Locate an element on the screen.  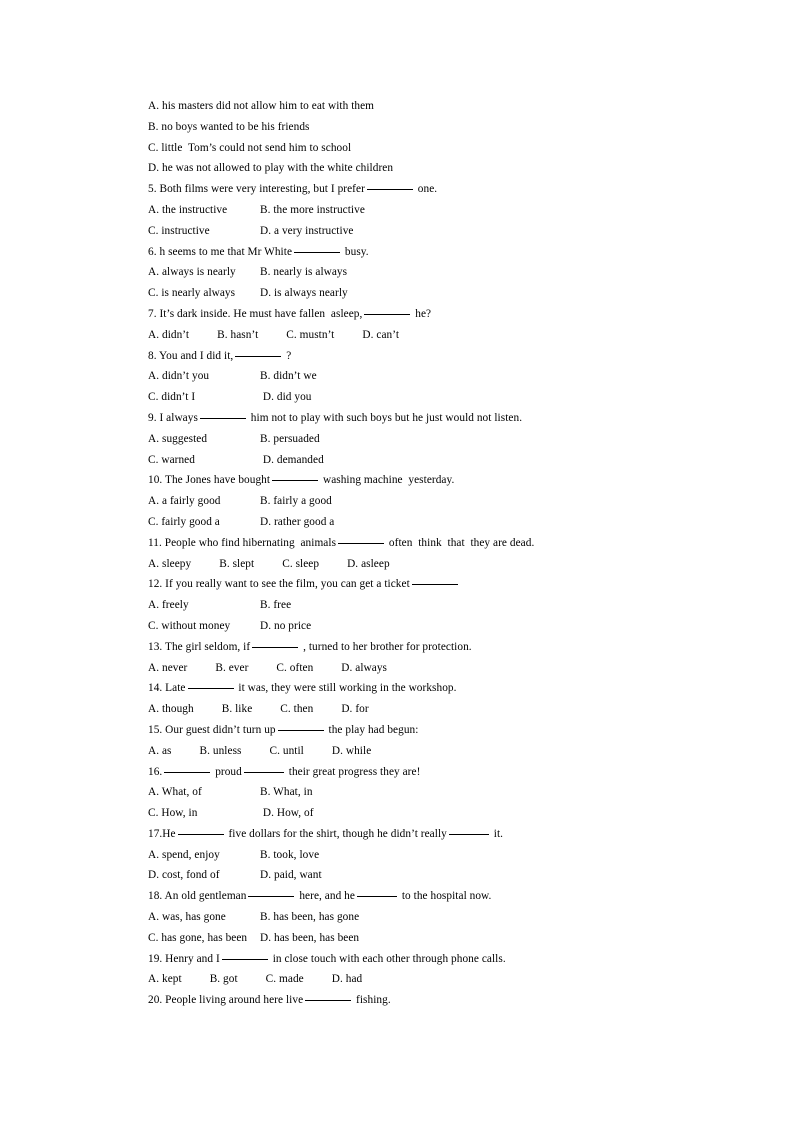
option-choice: C. didn’t I is located at coordinates (172, 397).